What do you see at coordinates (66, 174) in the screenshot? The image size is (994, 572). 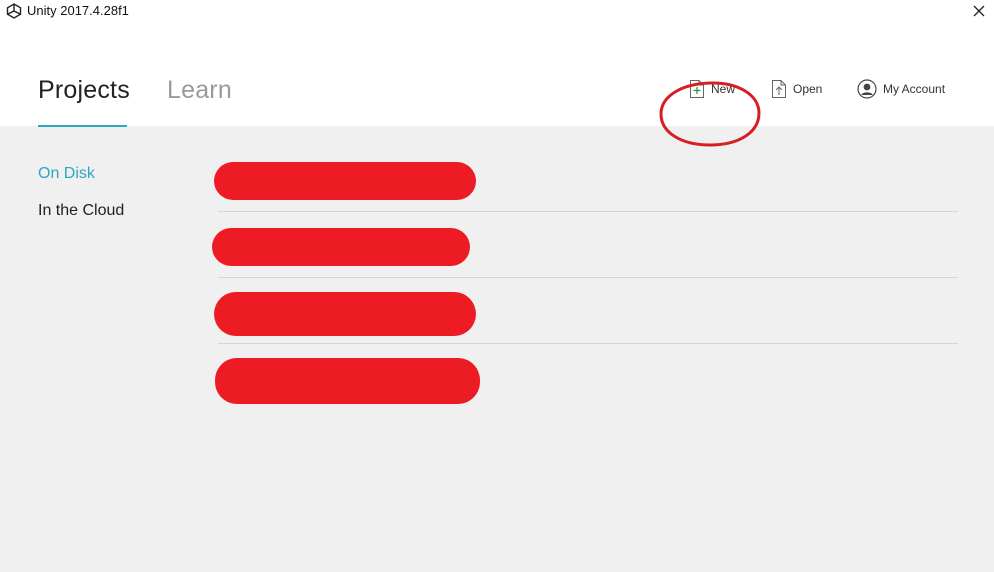 I see `sidebar-item-on-disk: On Disk` at bounding box center [66, 174].